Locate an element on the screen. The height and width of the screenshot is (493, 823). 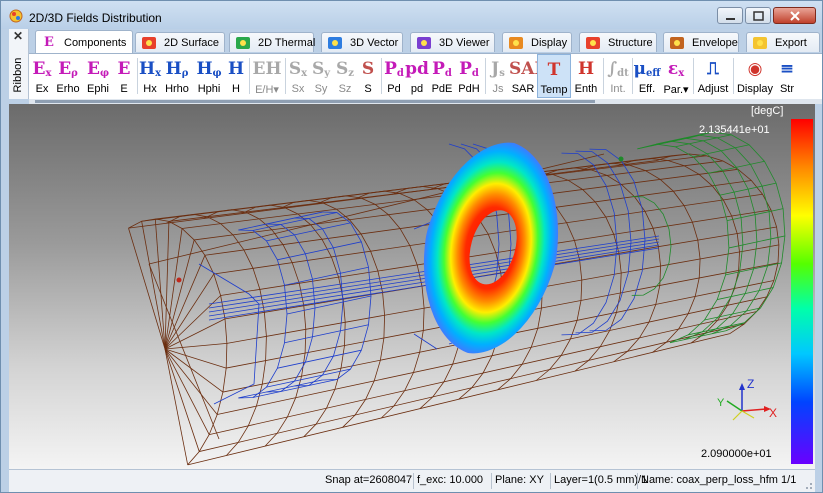
tab-display: Display is located at coordinates (537, 42).